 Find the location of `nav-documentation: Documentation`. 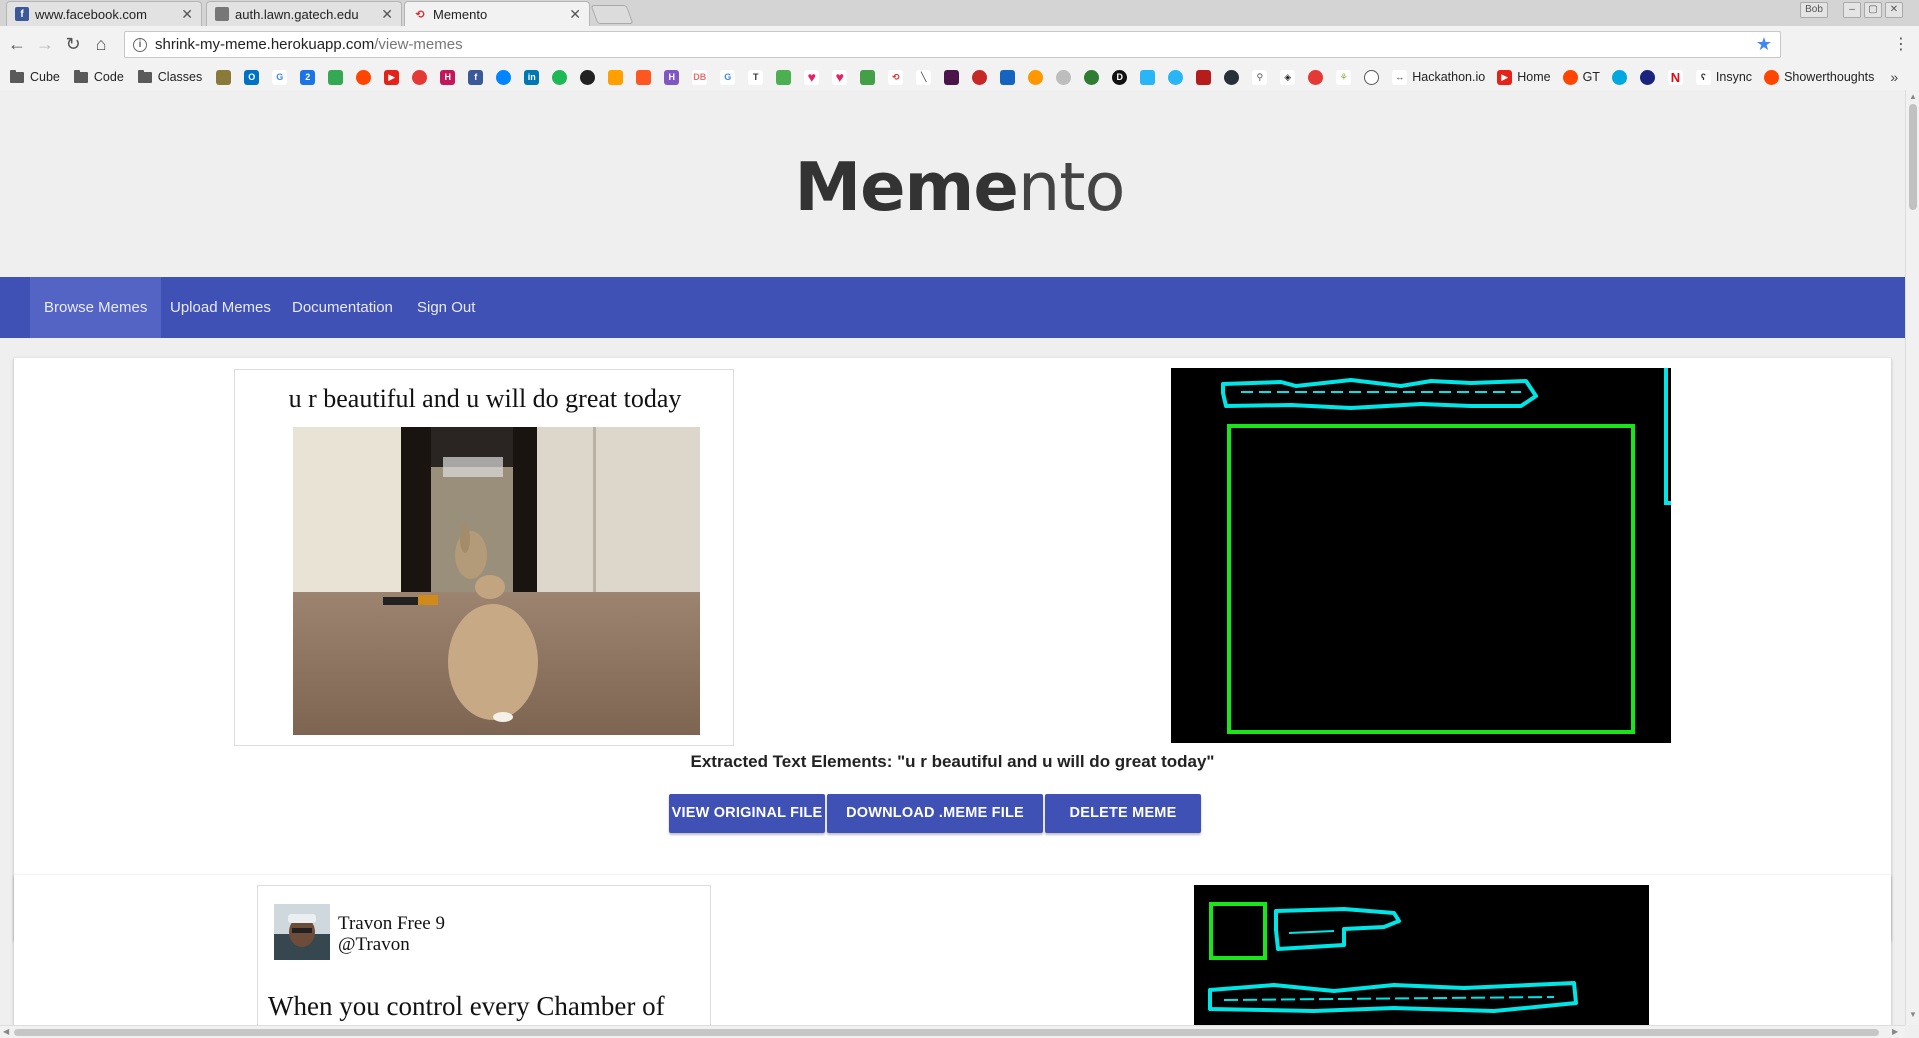

nav-documentation: Documentation is located at coordinates (342, 307).